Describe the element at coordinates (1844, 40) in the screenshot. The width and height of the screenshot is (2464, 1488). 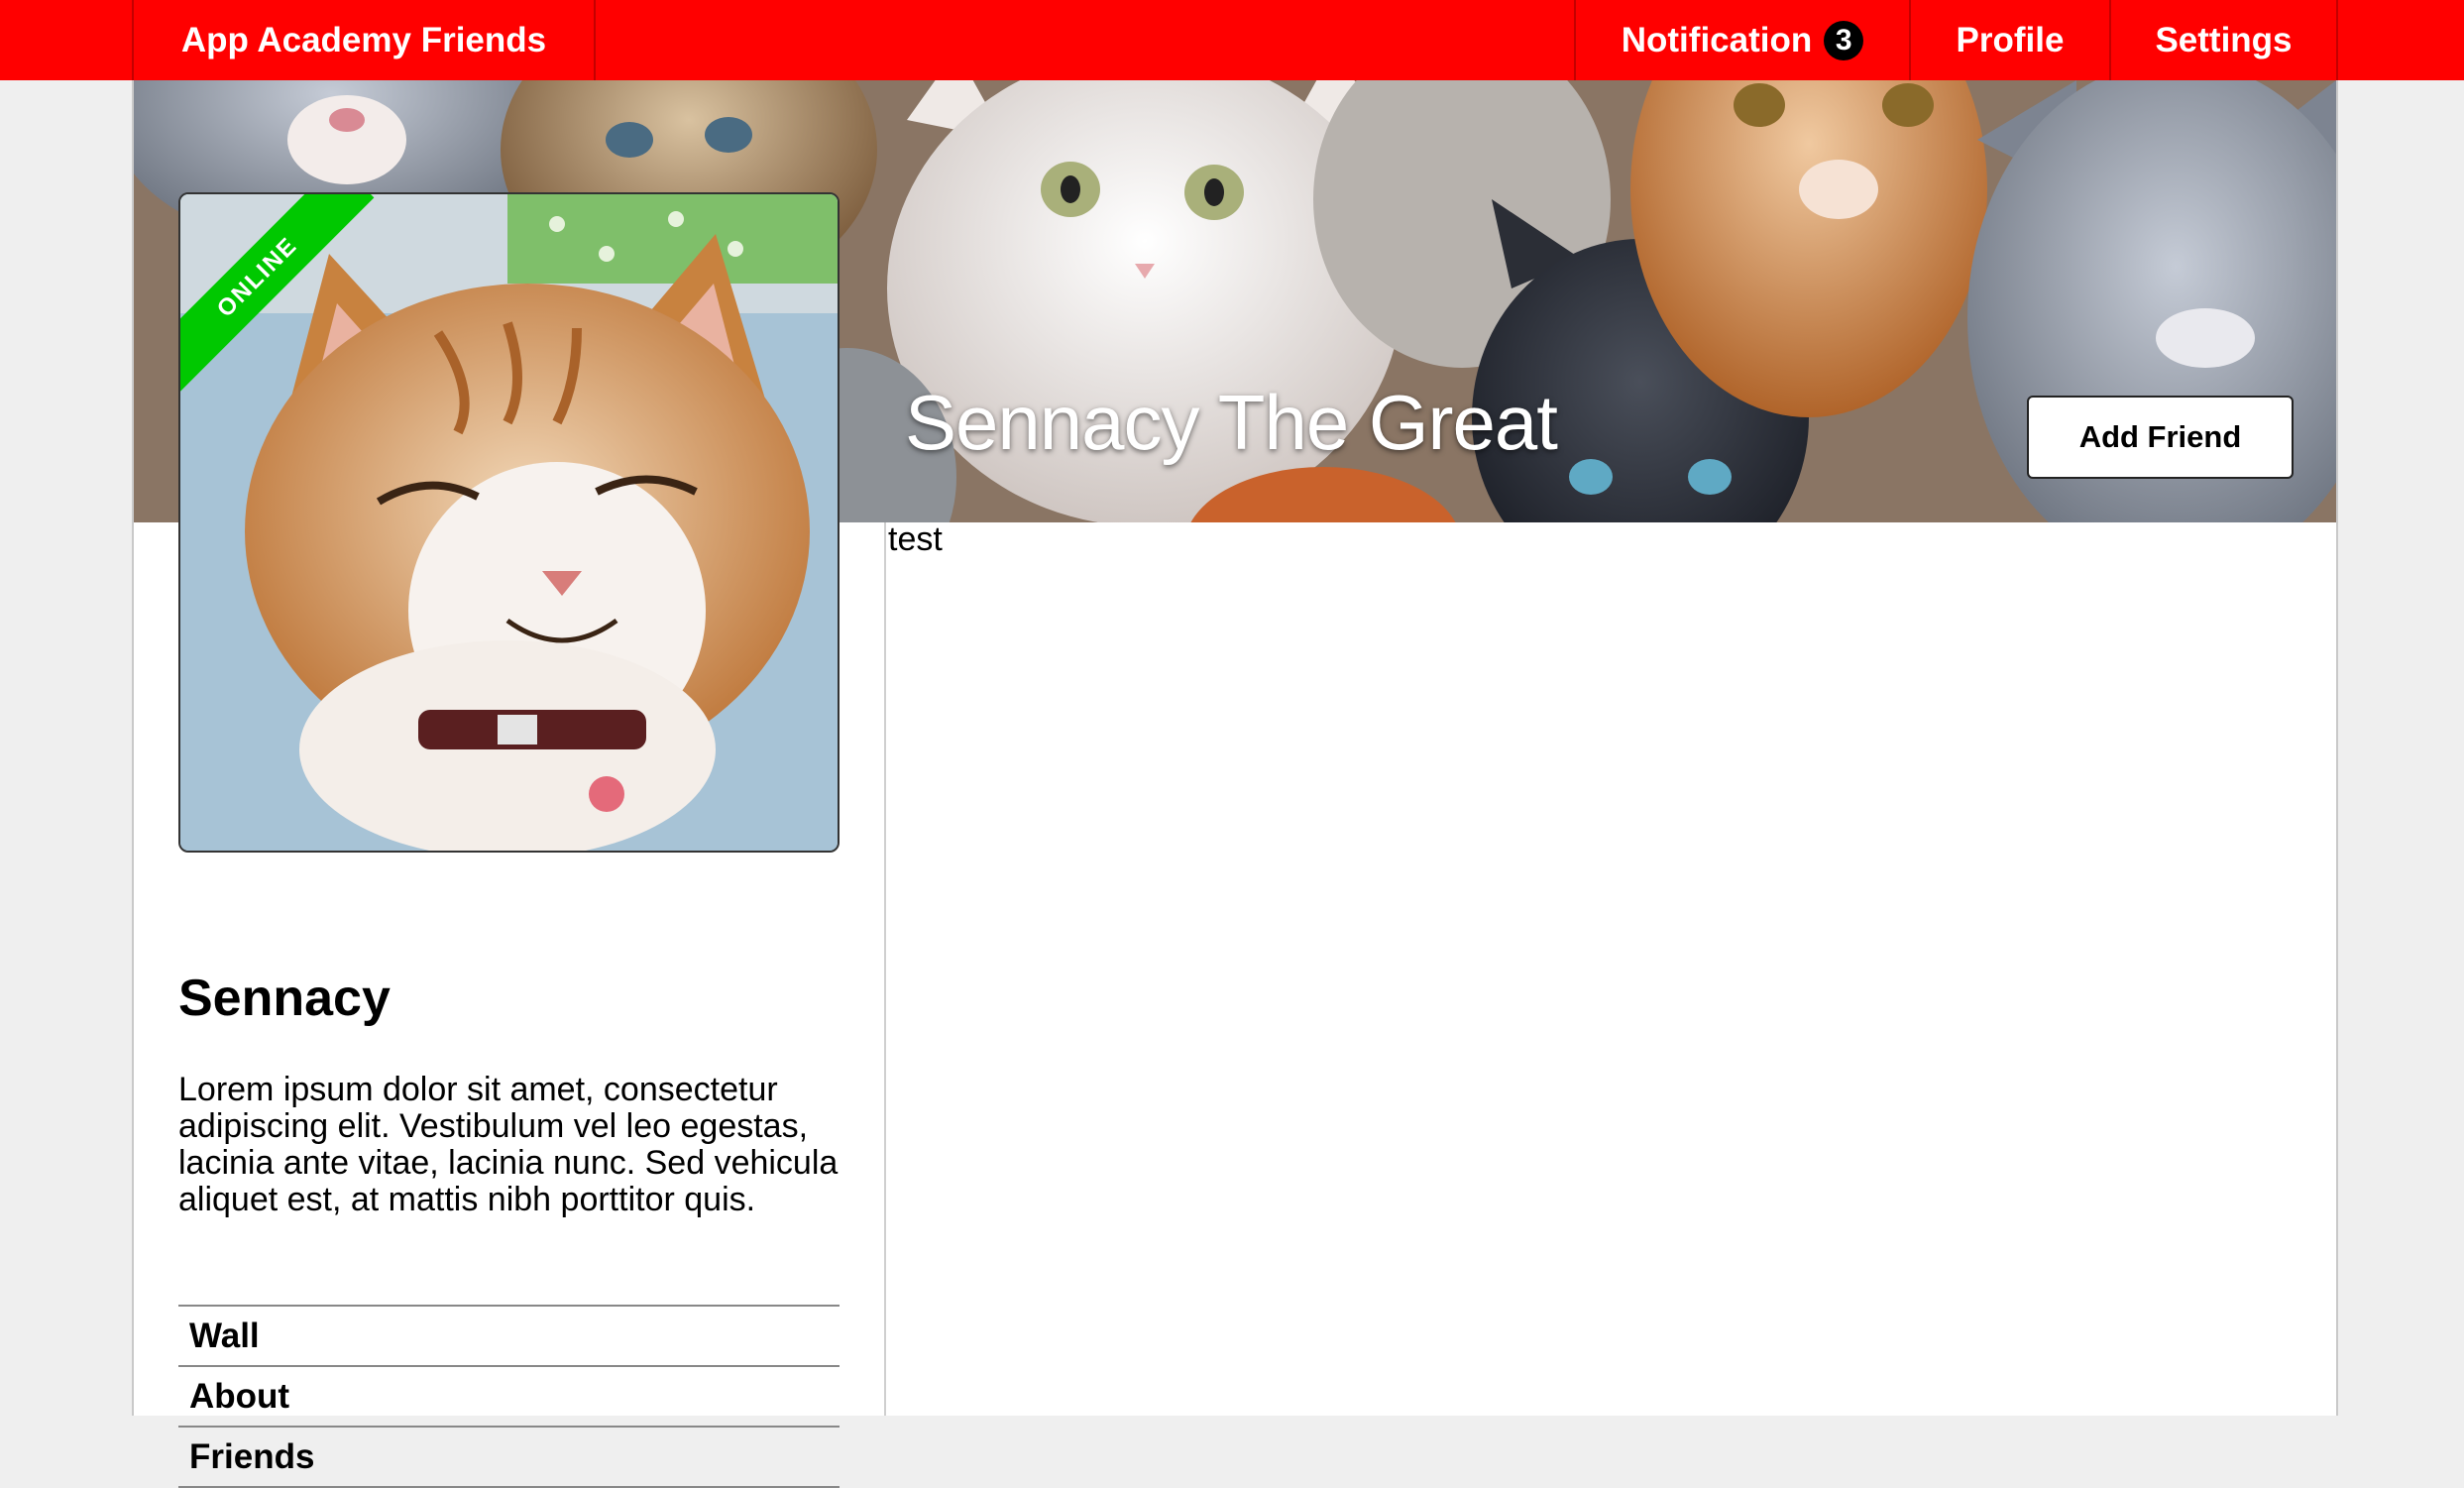
I see `notification-count-badge: 3` at that location.